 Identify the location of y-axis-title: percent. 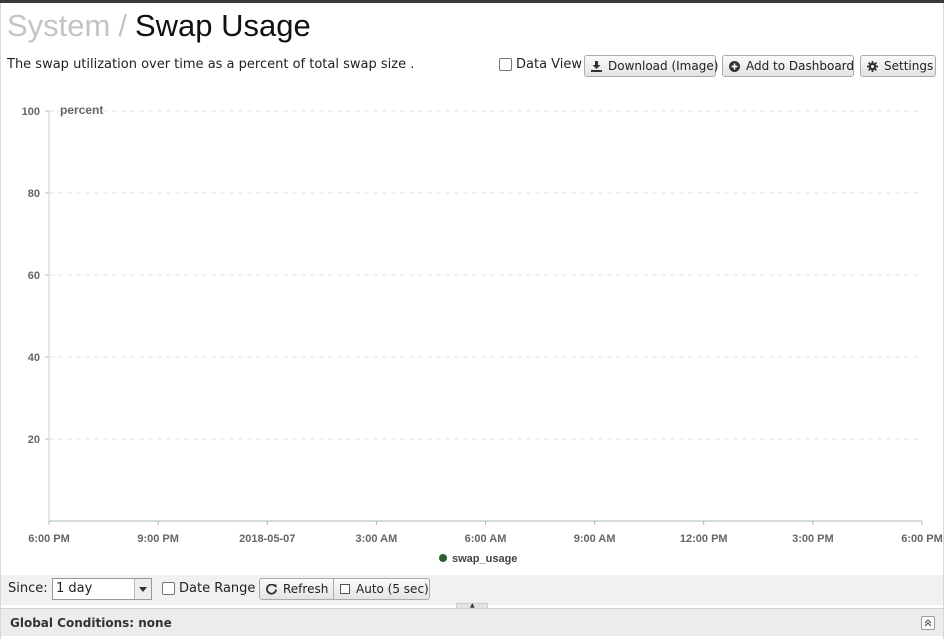
(81, 110).